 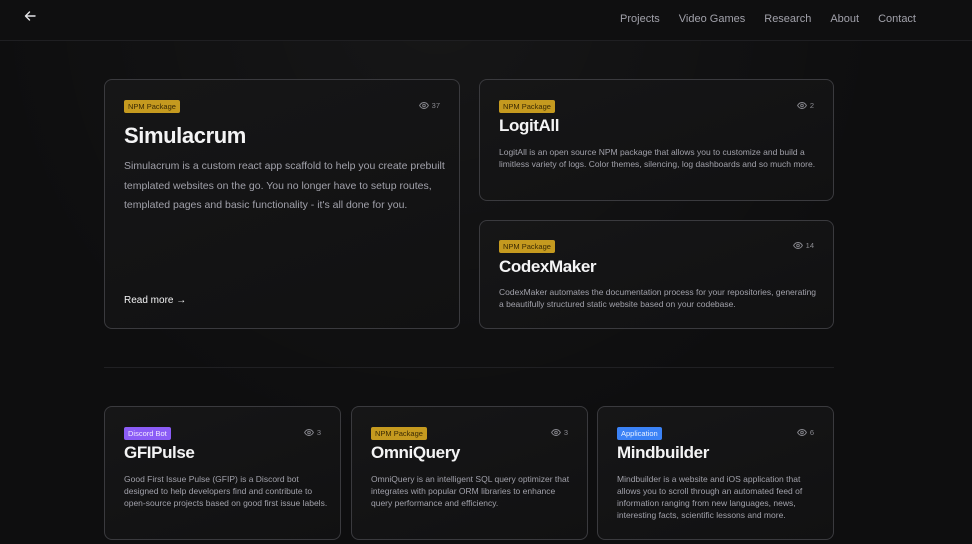 I want to click on back-button, so click(x=30, y=18).